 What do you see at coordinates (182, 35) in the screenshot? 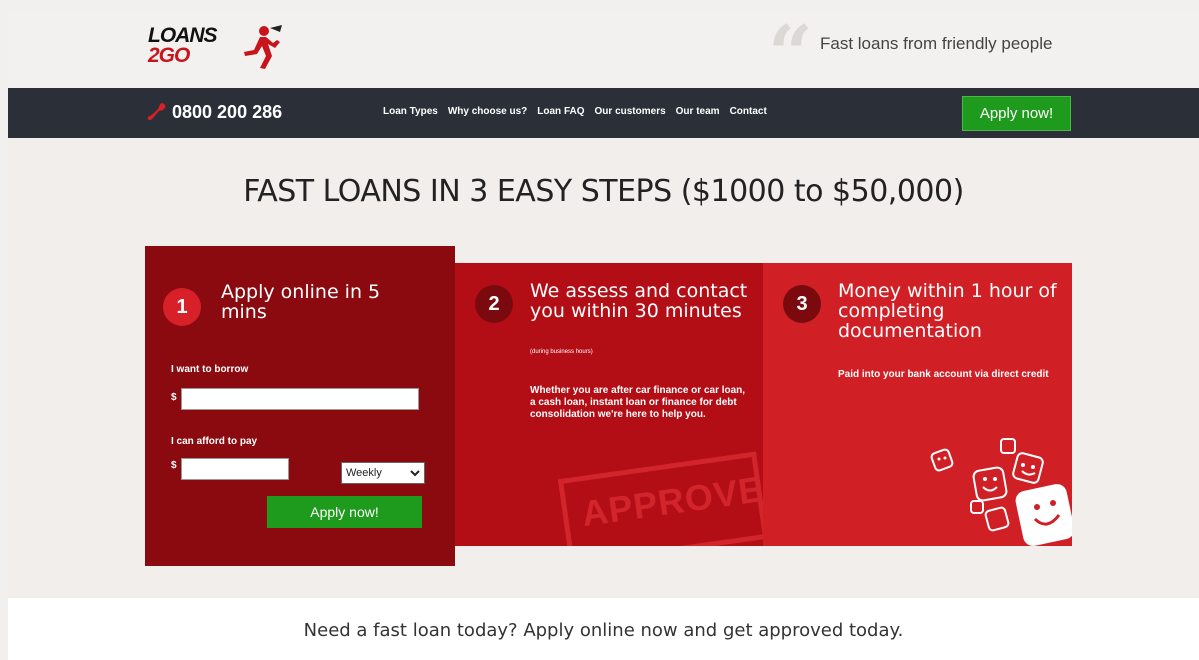
I see `logo-line1: LOANS` at bounding box center [182, 35].